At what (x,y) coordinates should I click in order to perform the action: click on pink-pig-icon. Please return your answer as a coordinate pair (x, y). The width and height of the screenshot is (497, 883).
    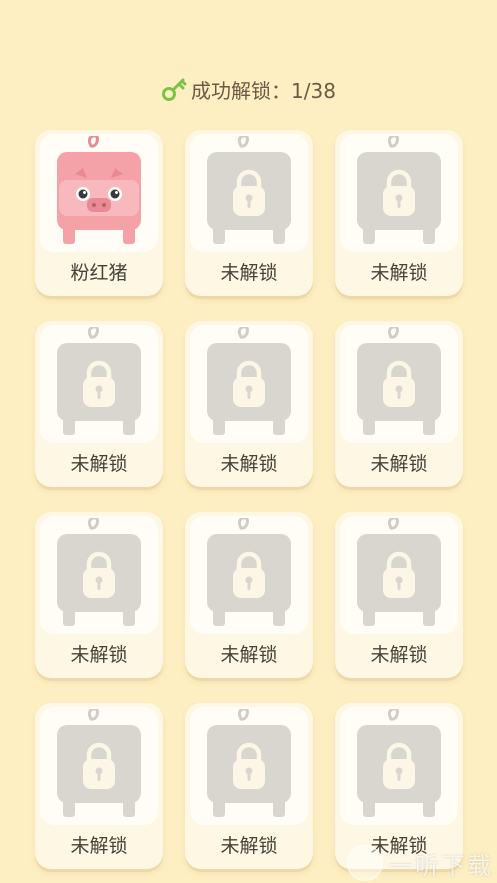
    Looking at the image, I should click on (99, 192).